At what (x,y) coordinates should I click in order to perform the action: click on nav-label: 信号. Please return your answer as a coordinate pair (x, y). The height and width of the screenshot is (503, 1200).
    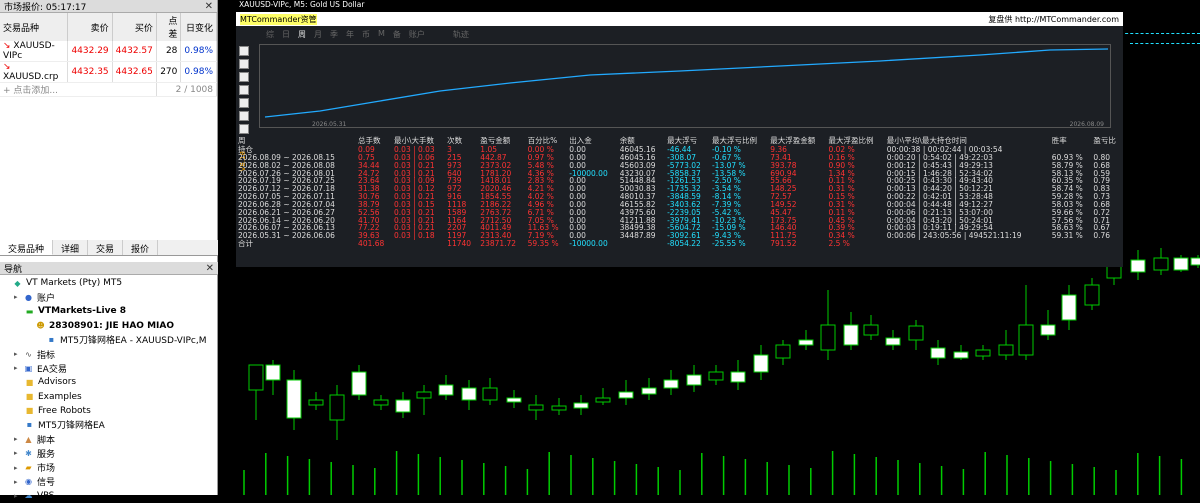
    Looking at the image, I should click on (46, 483).